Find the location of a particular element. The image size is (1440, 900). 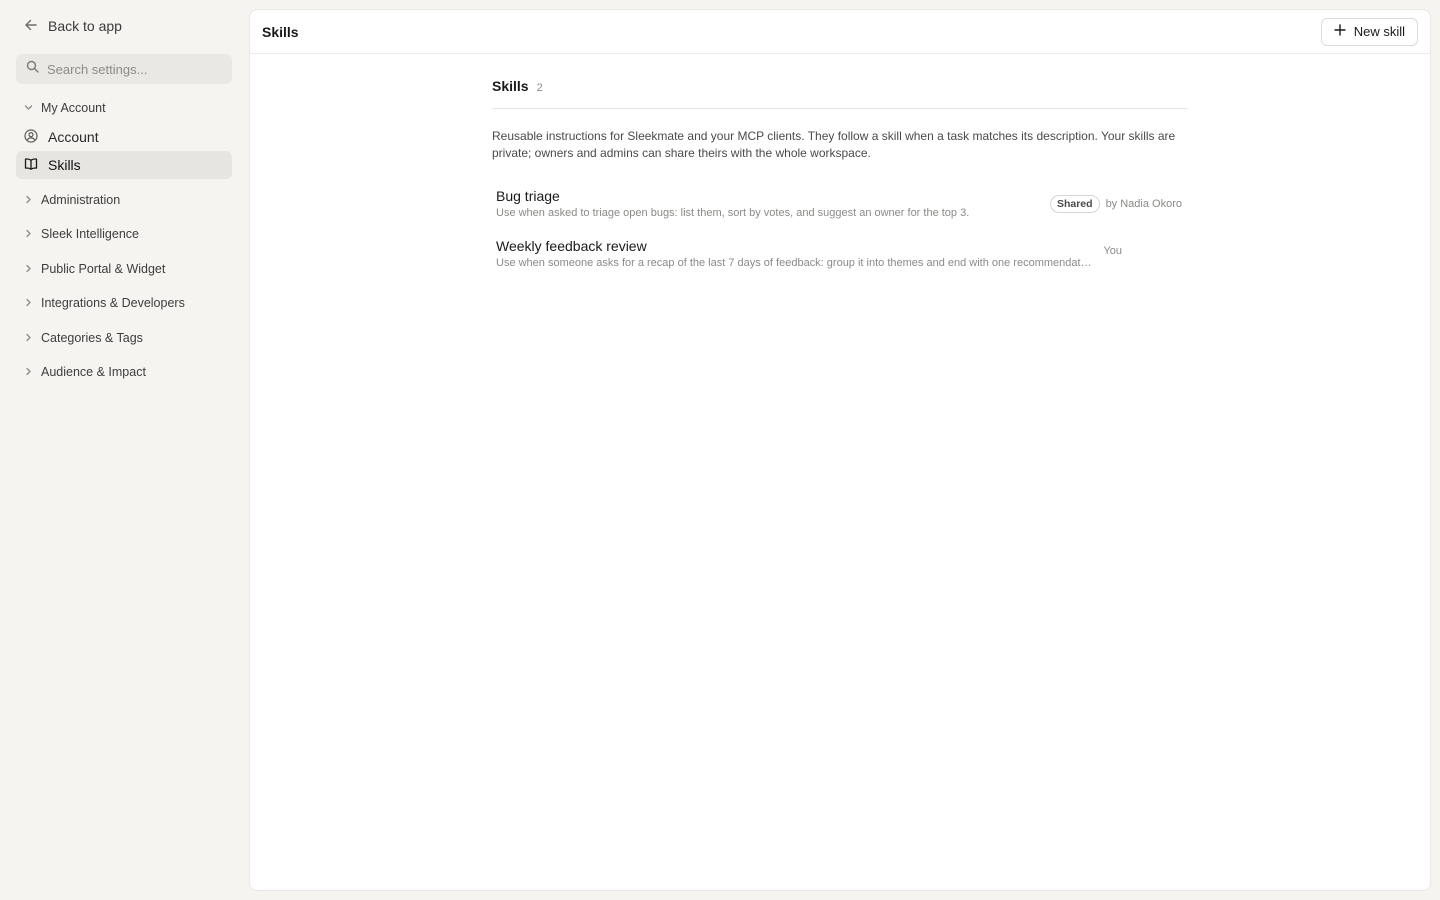

sidebar-item-label: Account is located at coordinates (73, 137).